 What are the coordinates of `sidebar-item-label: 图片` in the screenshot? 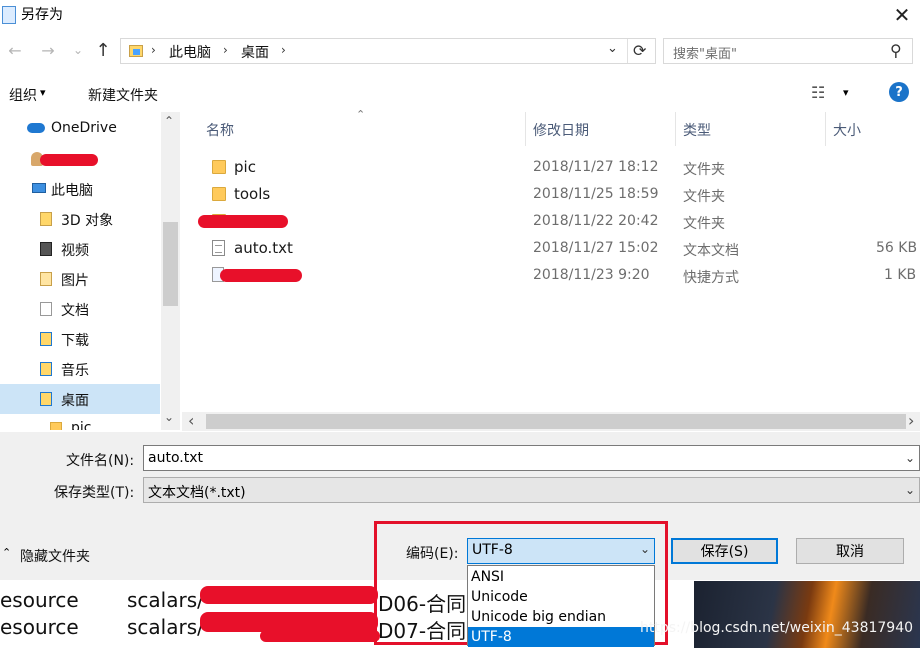 It's located at (75, 281).